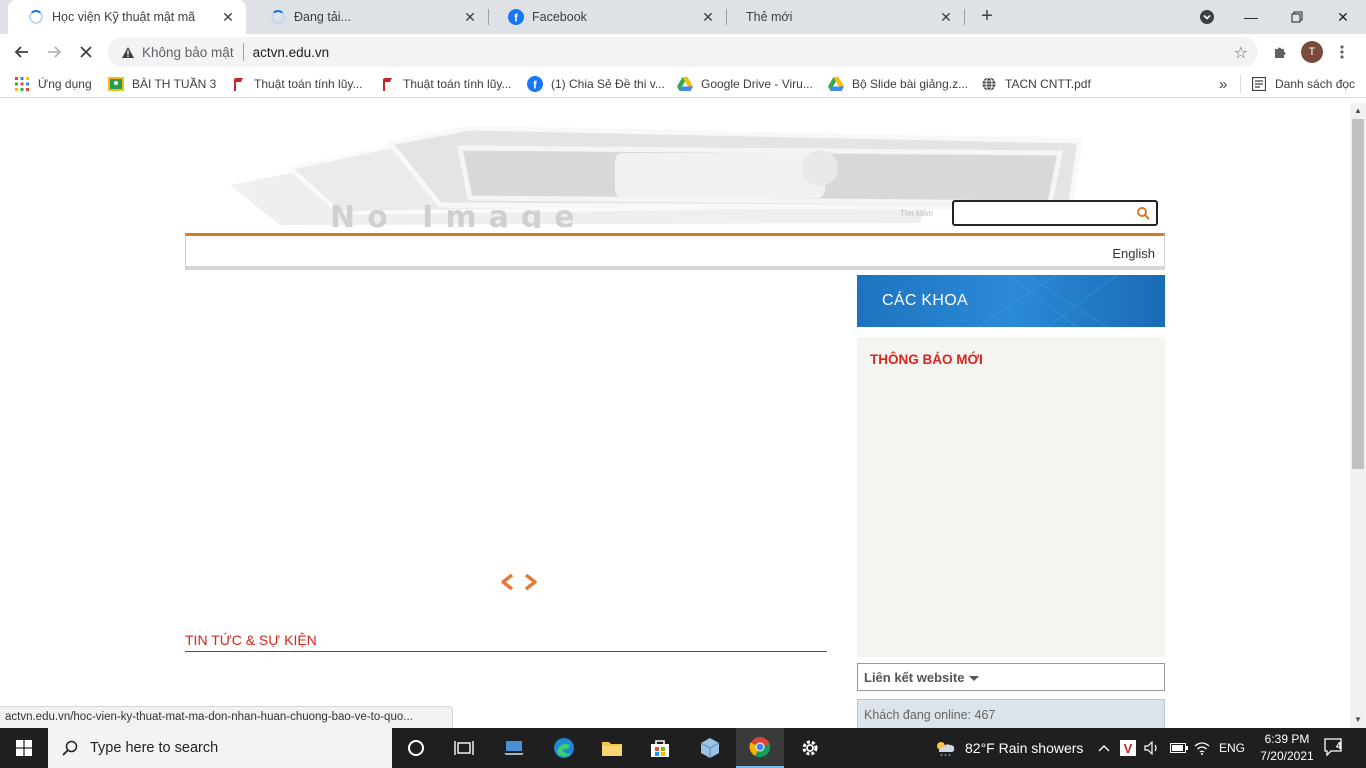 This screenshot has width=1366, height=768. I want to click on bookmarks-overflow-button: », so click(1223, 84).